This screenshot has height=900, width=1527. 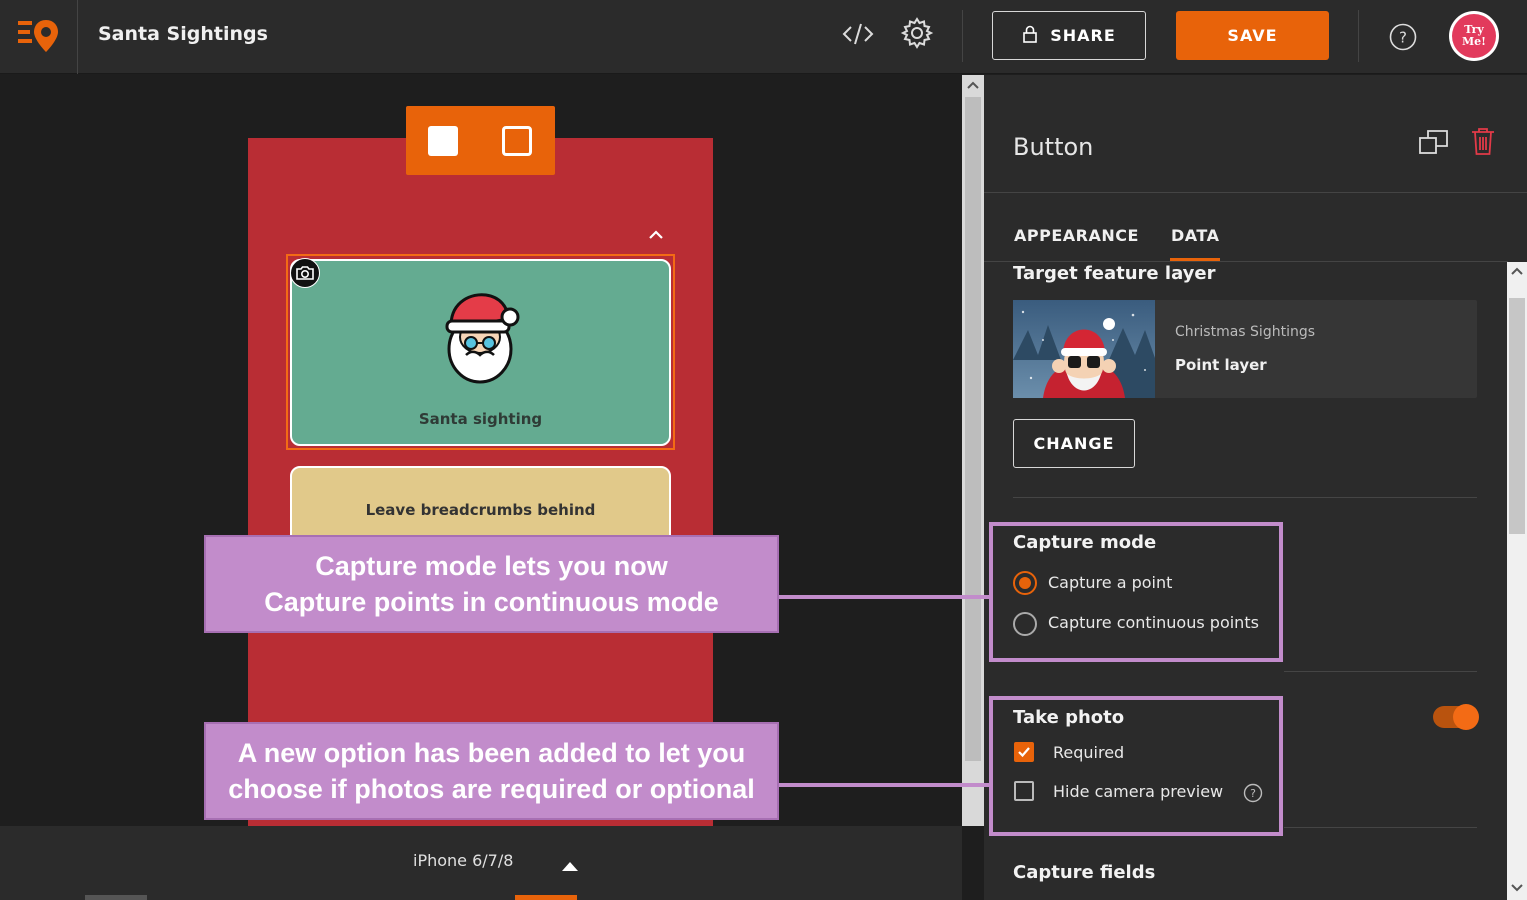 What do you see at coordinates (1076, 235) in the screenshot?
I see `tab-appearance: APPEARANCE` at bounding box center [1076, 235].